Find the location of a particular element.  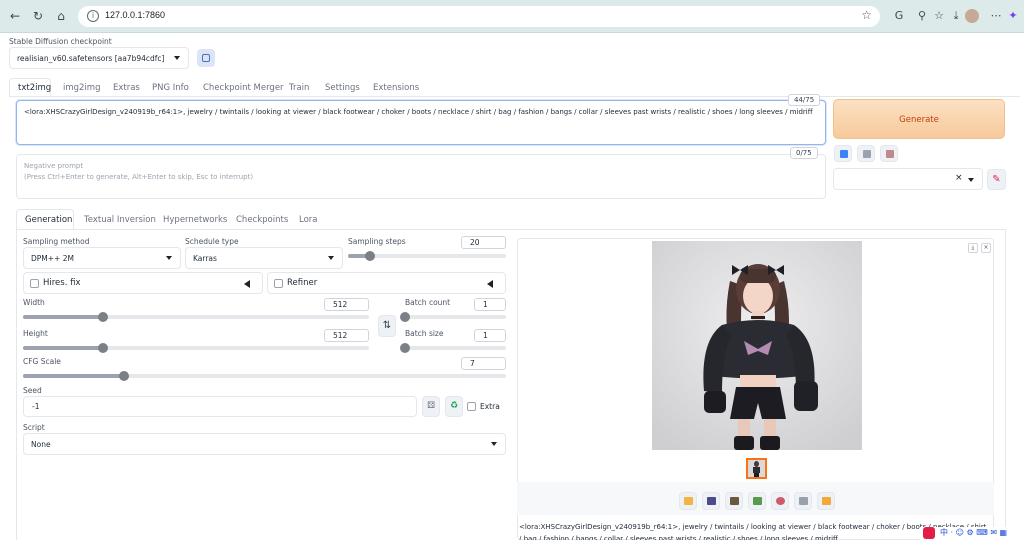

open-folder-button is located at coordinates (688, 501).